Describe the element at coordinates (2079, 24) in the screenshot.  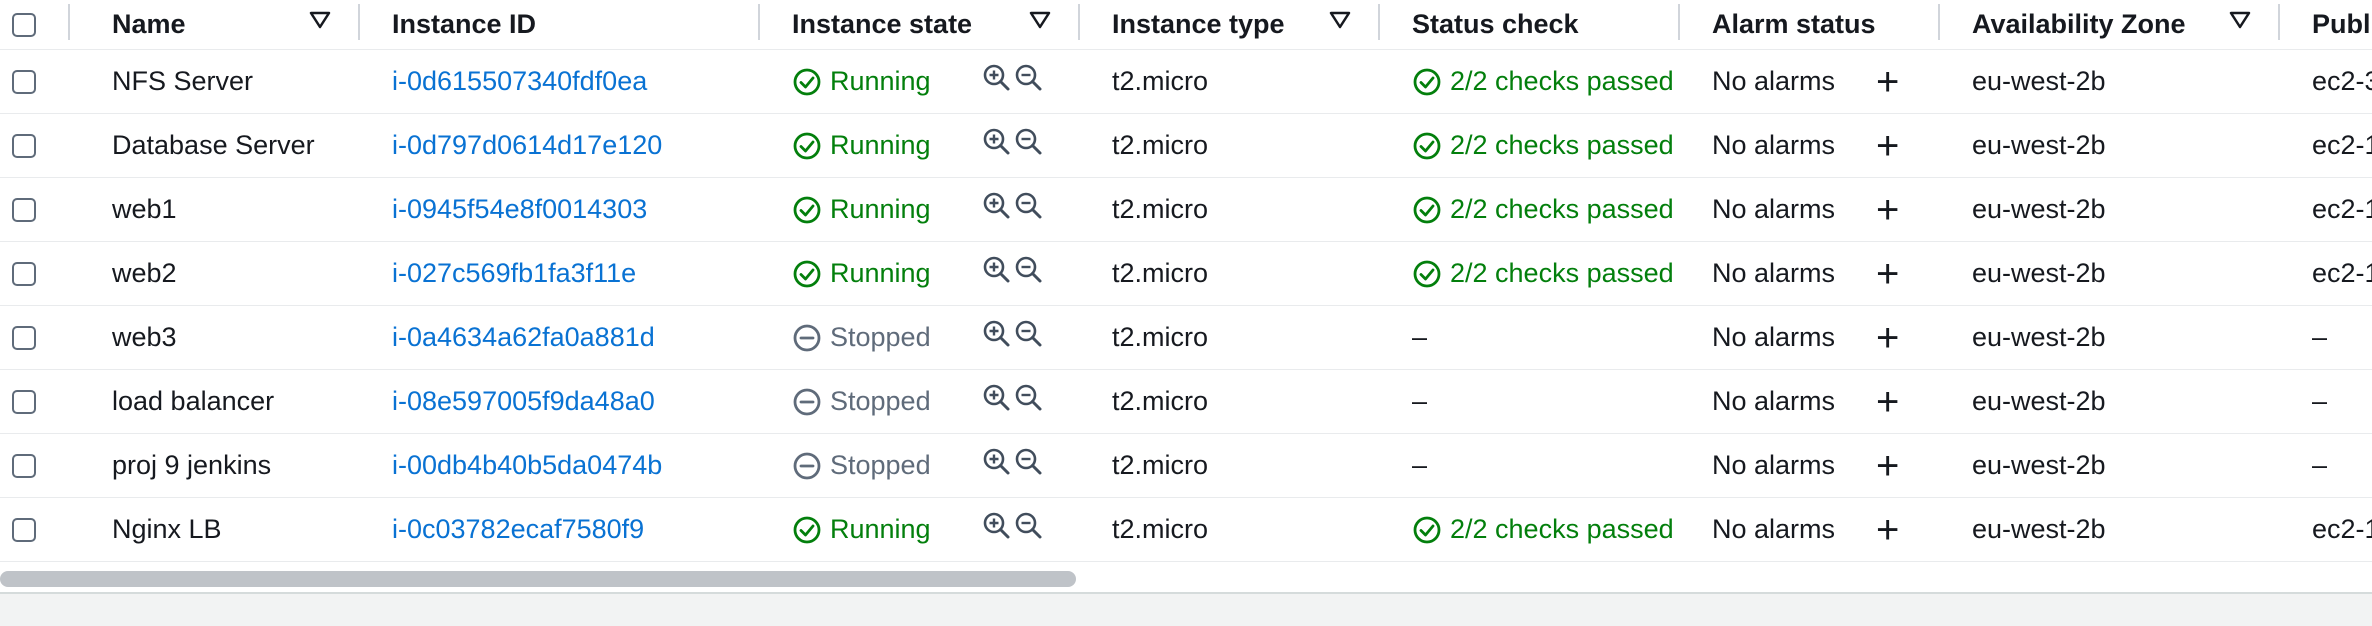
I see `col-header-availability-zone: Availability Zone` at that location.